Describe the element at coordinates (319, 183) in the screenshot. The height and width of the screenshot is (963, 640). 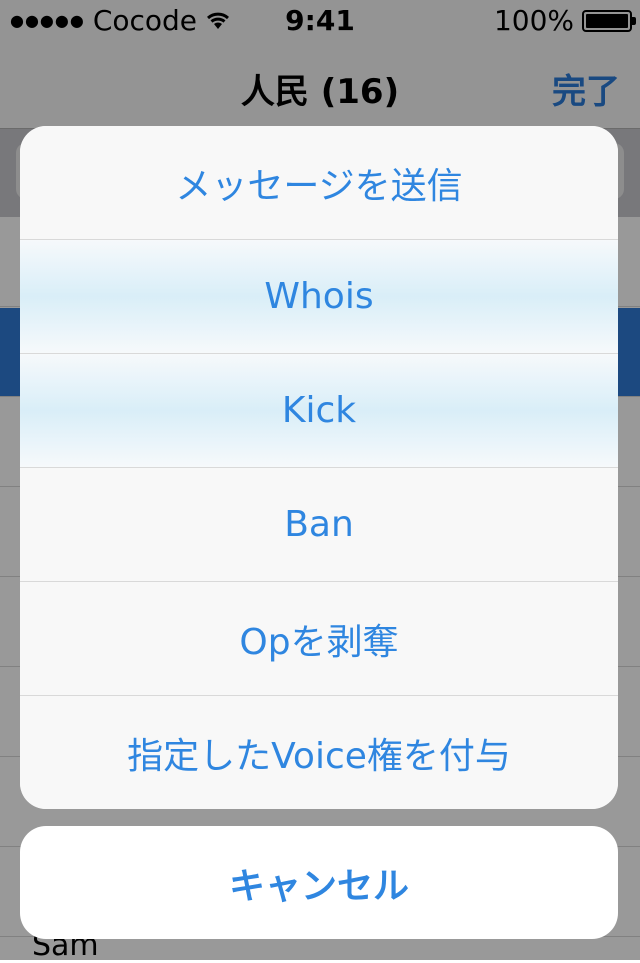
I see `send-message-button: メッセージを送信` at that location.